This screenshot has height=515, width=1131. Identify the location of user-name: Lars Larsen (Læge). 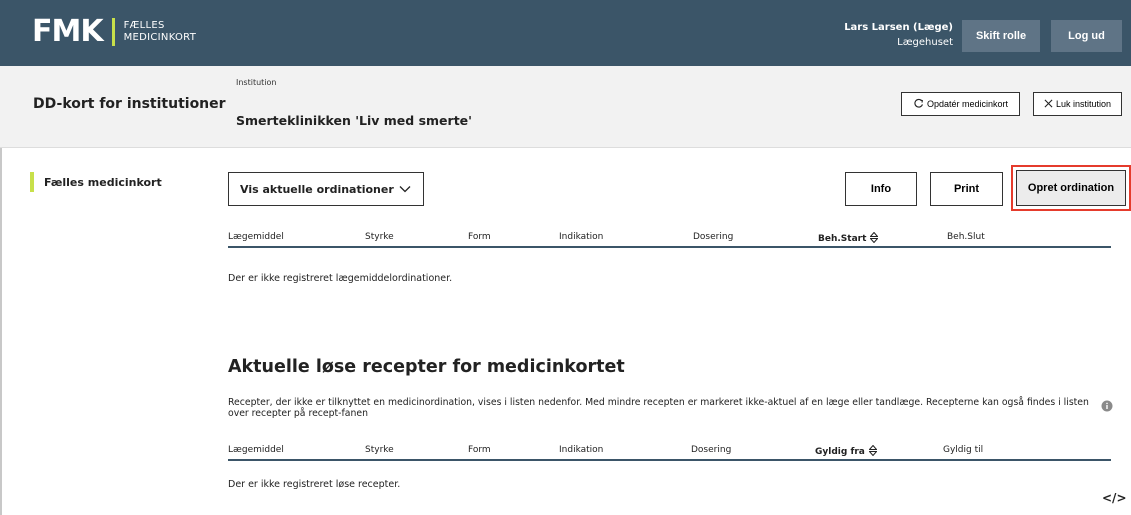
(898, 27).